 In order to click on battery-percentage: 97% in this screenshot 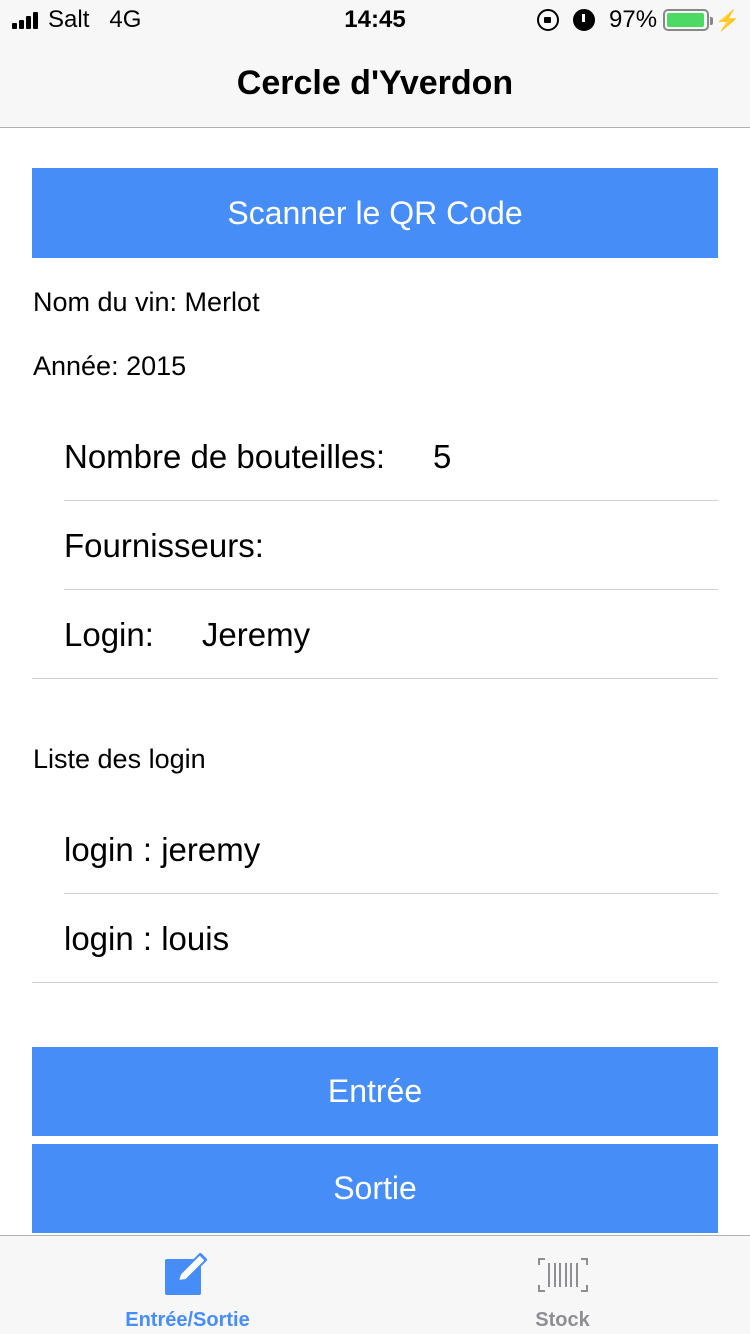, I will do `click(633, 19)`.